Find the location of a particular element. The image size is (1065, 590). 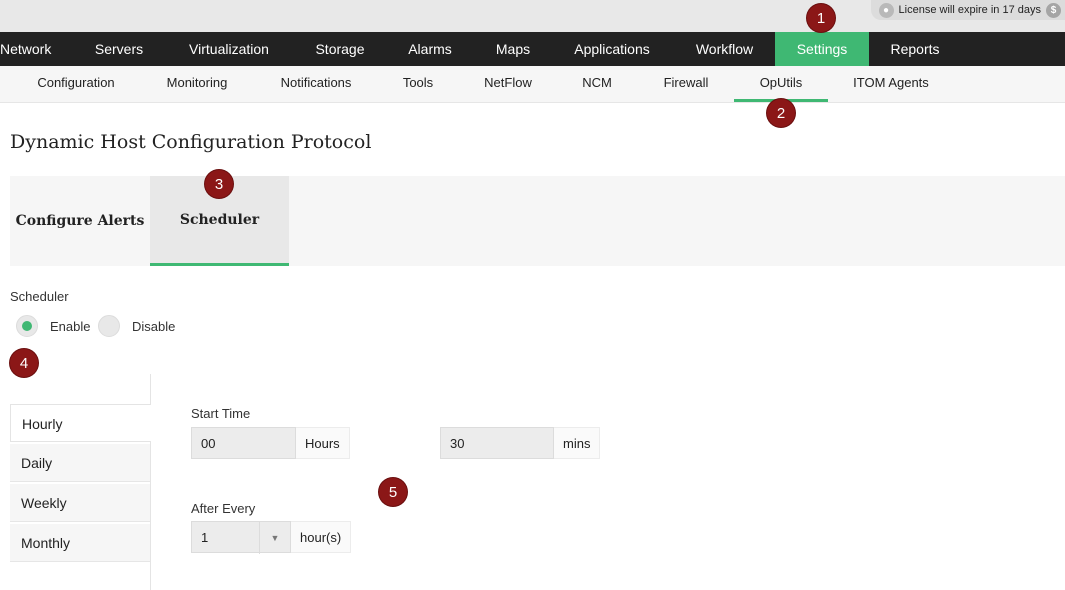

callout-5: 5 is located at coordinates (393, 492).